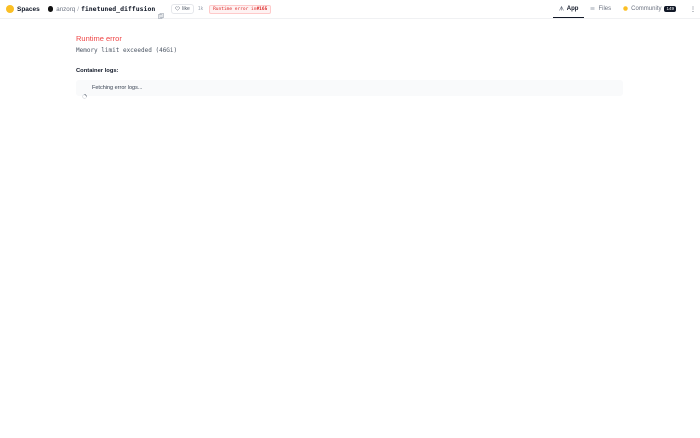  Describe the element at coordinates (592, 8) in the screenshot. I see `files-icon` at that location.